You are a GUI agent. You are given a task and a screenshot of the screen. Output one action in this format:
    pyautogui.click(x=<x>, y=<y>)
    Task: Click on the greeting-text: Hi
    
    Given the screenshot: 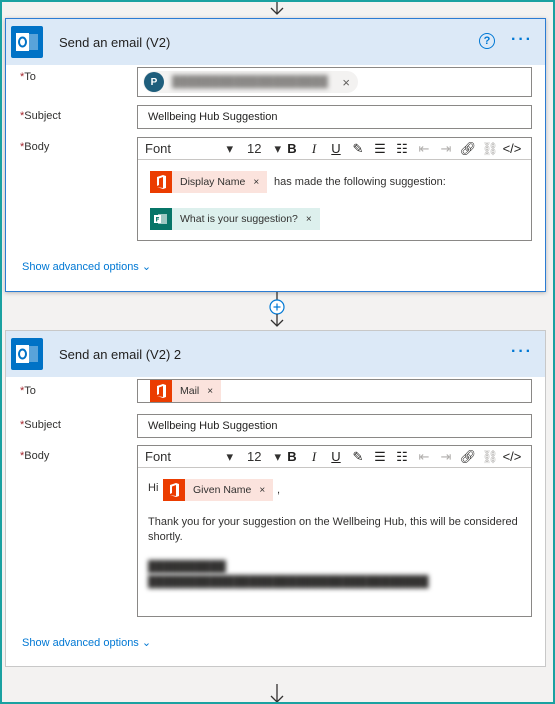 What is the action you would take?
    pyautogui.click(x=153, y=488)
    